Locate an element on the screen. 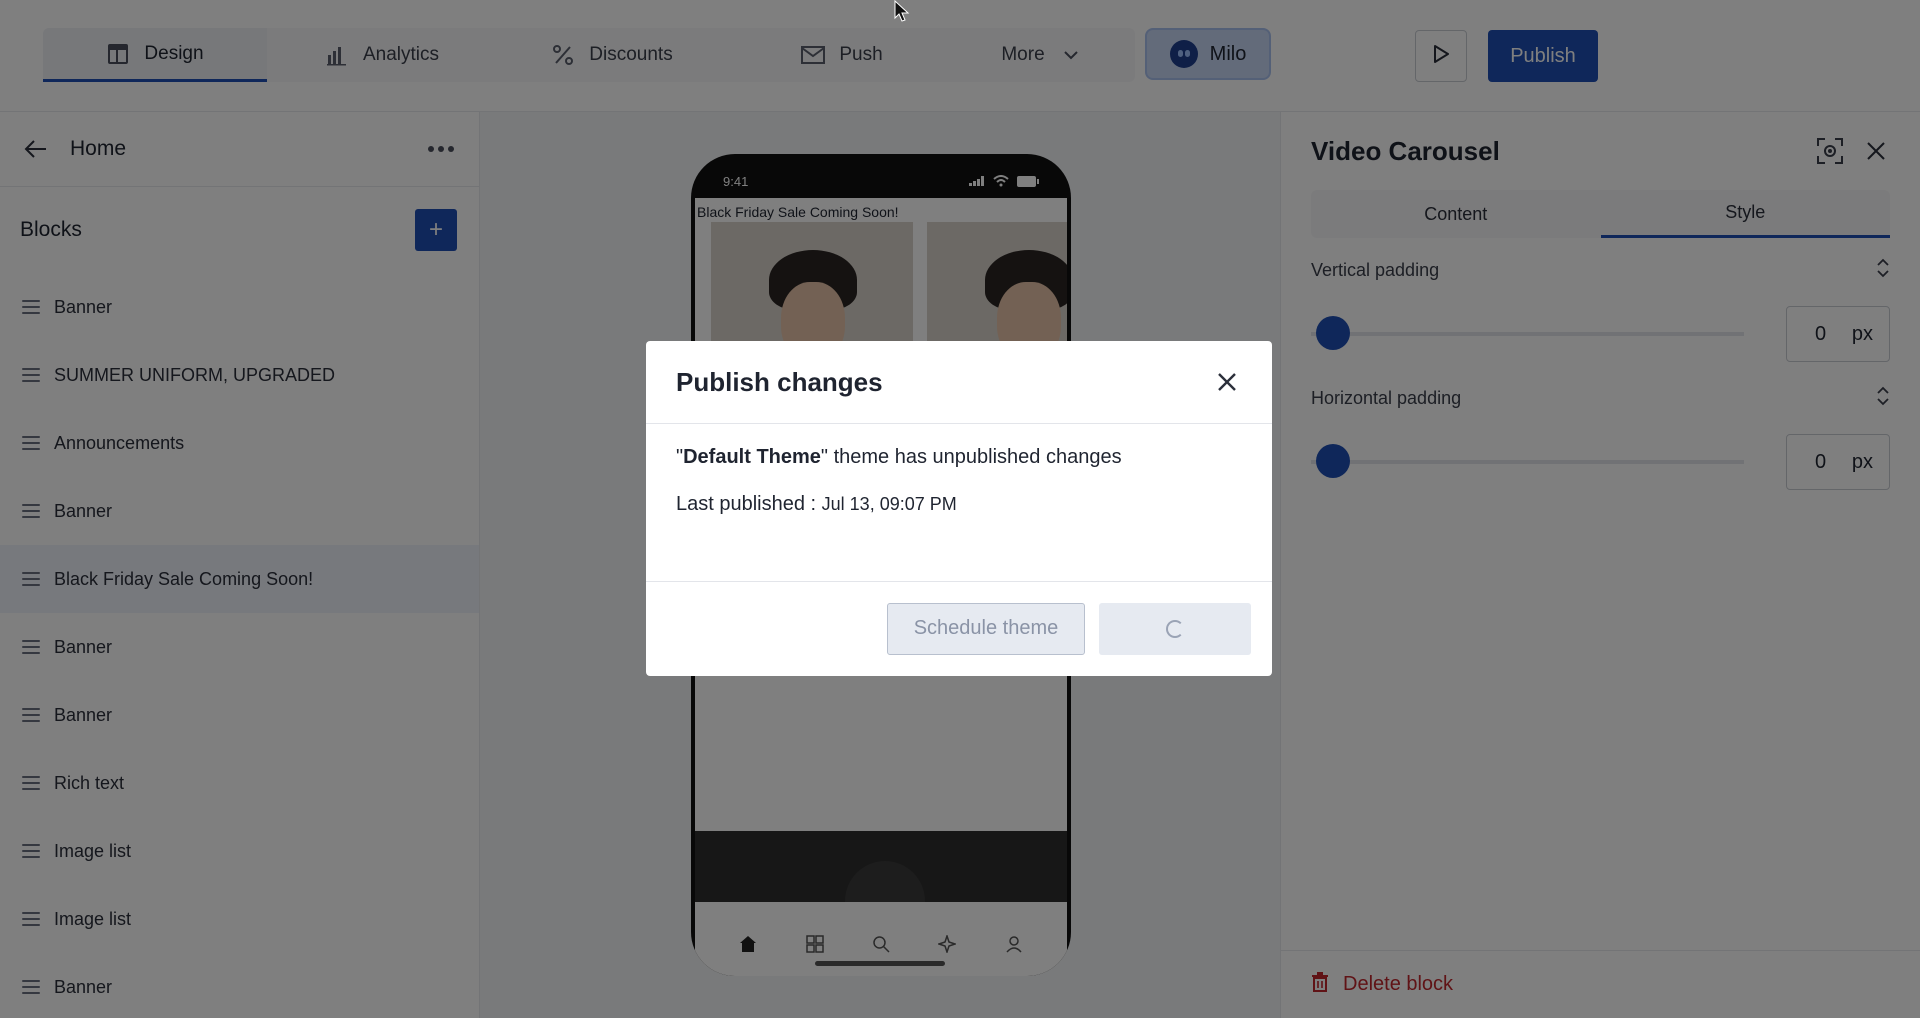 Image resolution: width=1920 pixels, height=1018 pixels. unpublished-message-text: theme has unpublished changes is located at coordinates (975, 457).